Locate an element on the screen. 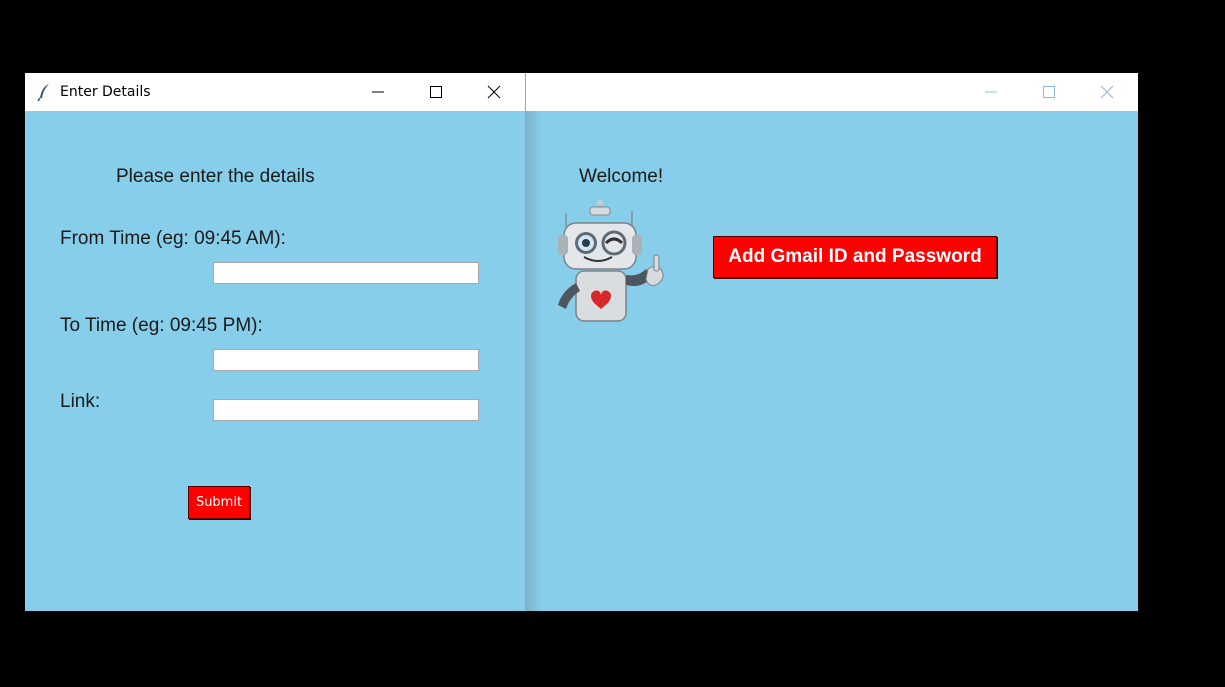  window-shadow is located at coordinates (534, 361).